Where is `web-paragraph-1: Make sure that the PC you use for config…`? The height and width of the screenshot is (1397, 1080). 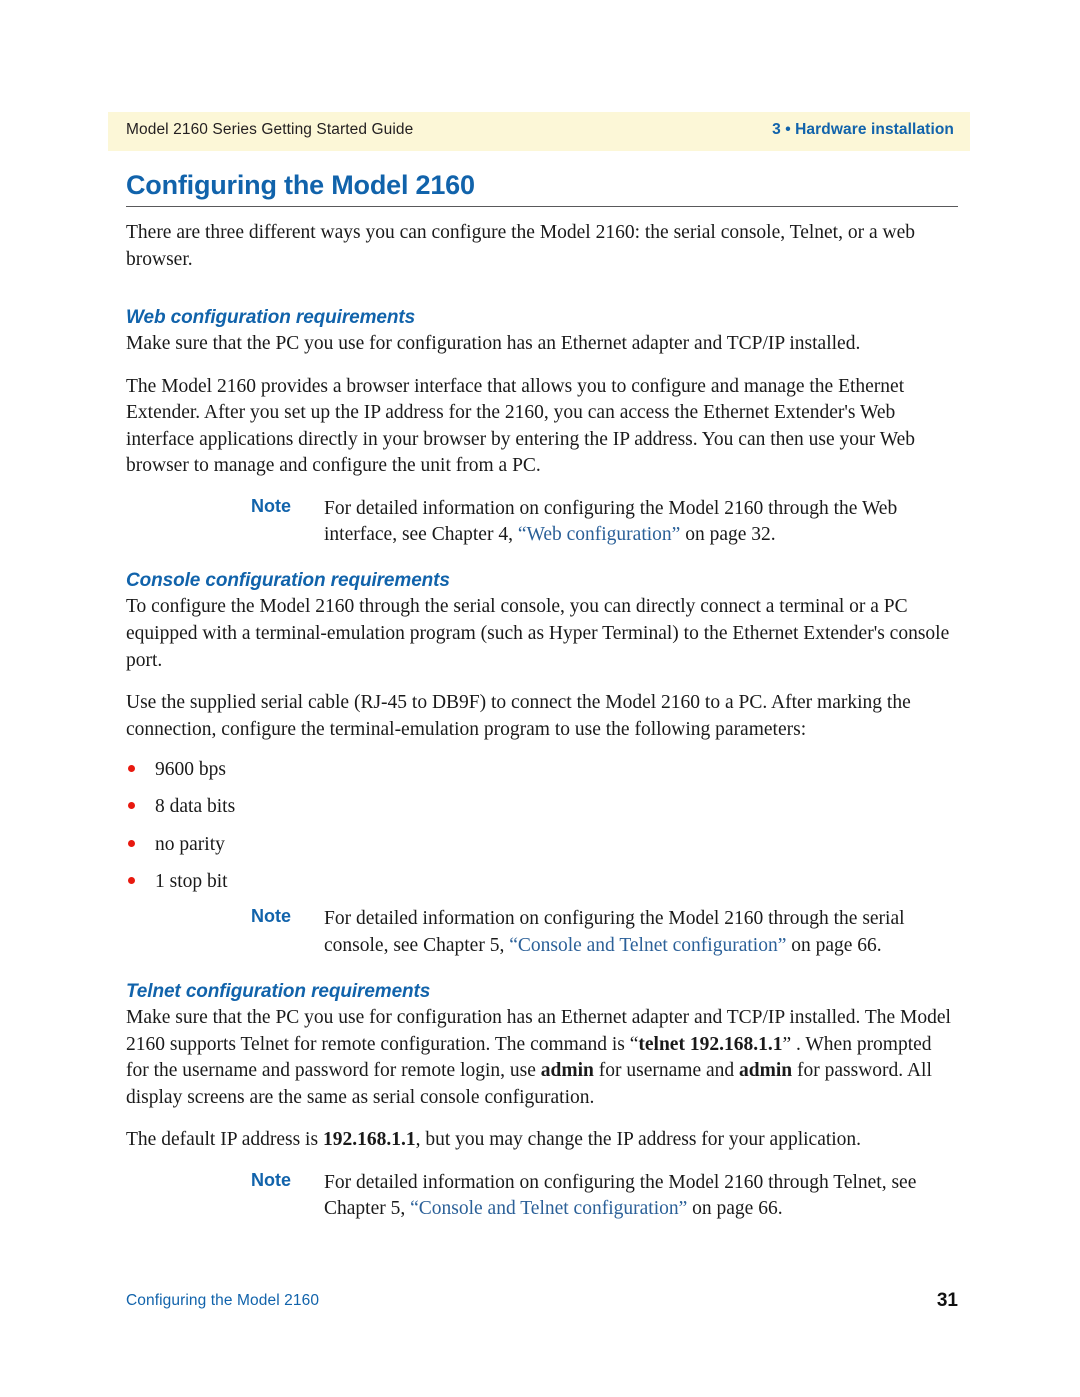 web-paragraph-1: Make sure that the PC you use for config… is located at coordinates (493, 344).